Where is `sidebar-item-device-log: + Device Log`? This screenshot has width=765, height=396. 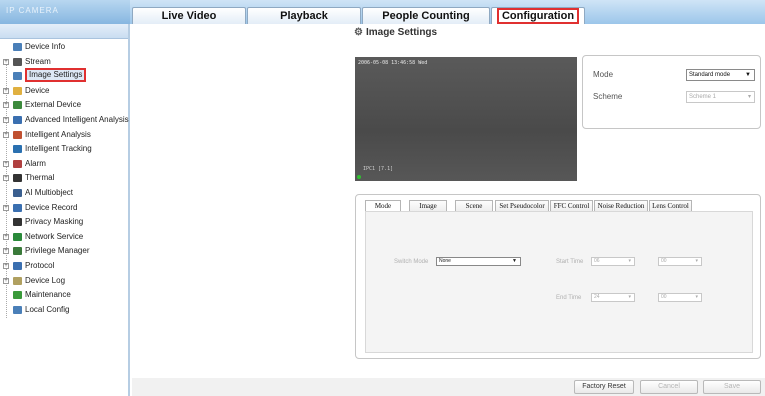 sidebar-item-device-log: + Device Log is located at coordinates (64, 281).